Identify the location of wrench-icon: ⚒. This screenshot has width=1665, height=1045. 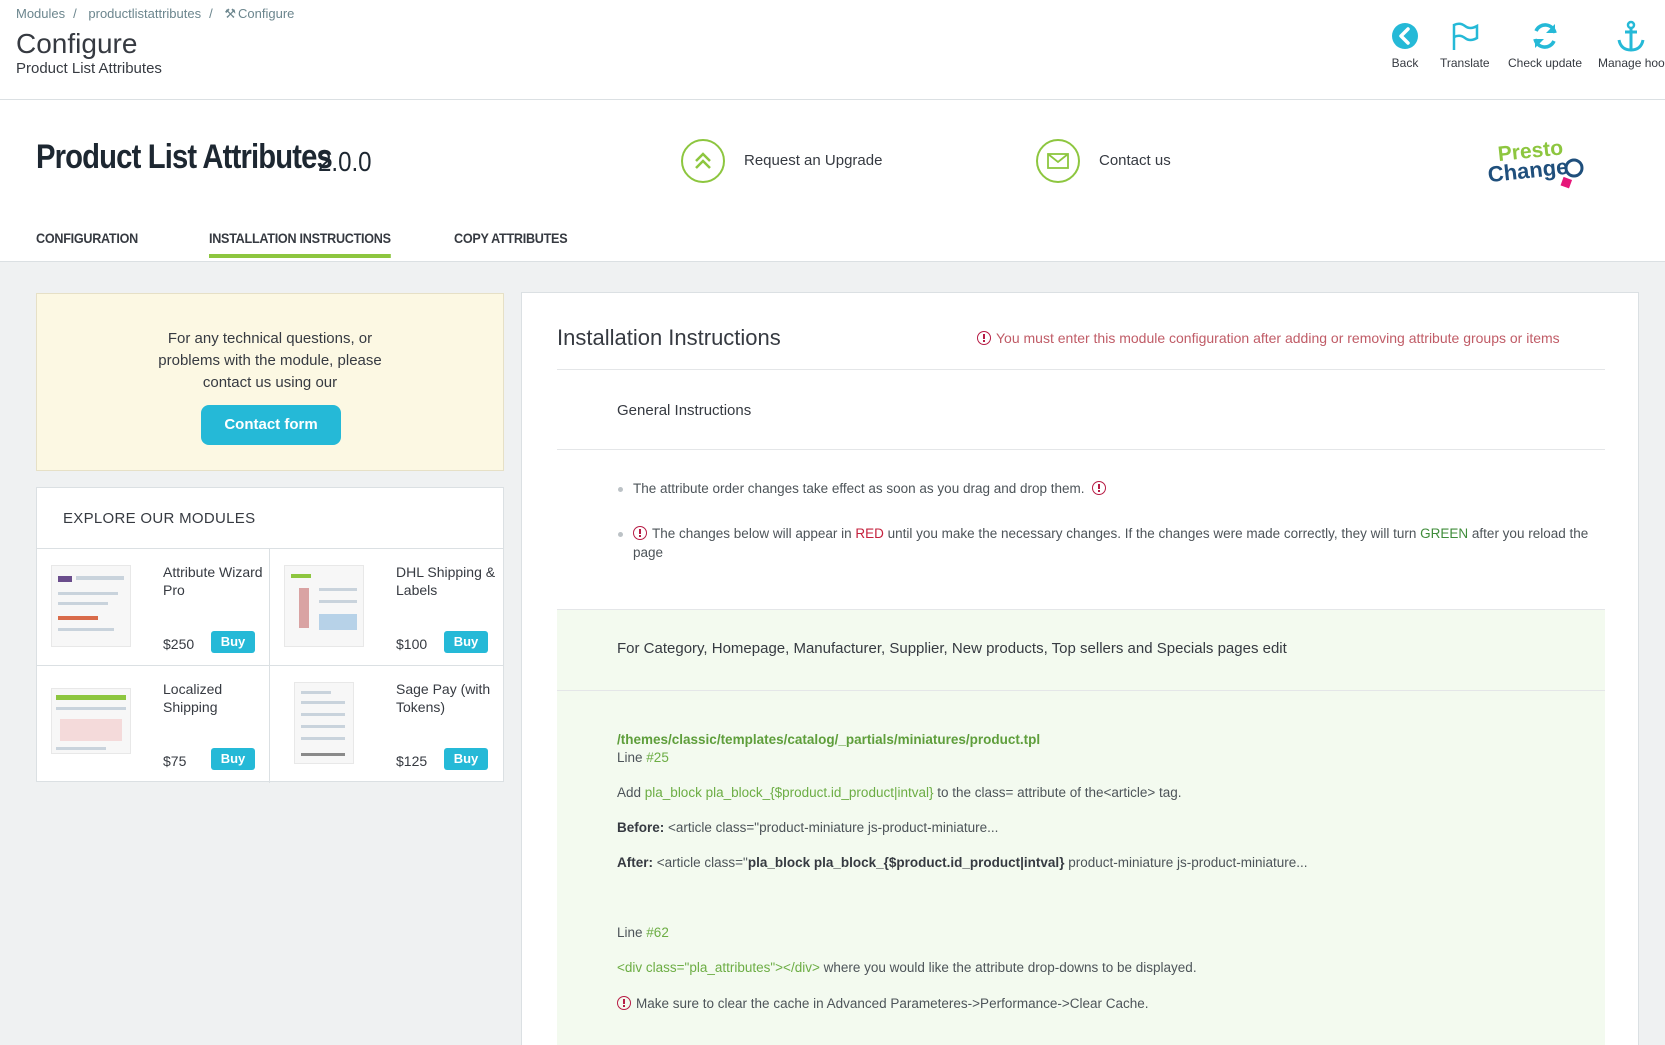
(230, 13).